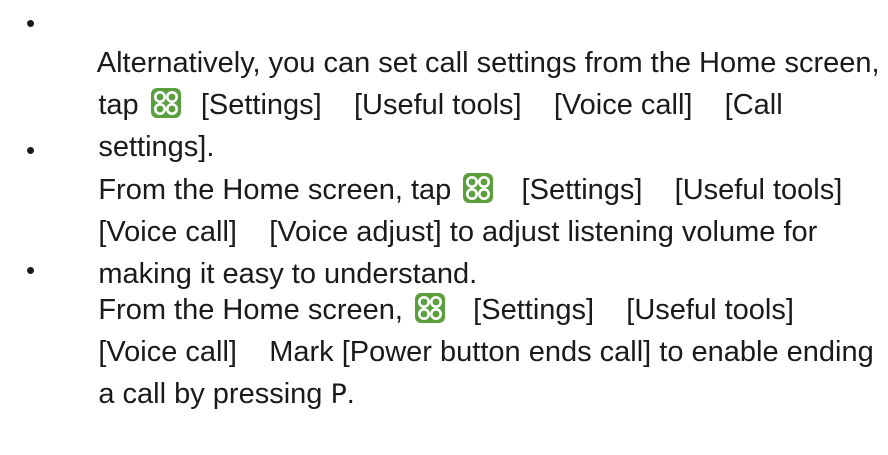  Describe the element at coordinates (202, 372) in the screenshot. I see `text-line: a call by pressing P.` at that location.